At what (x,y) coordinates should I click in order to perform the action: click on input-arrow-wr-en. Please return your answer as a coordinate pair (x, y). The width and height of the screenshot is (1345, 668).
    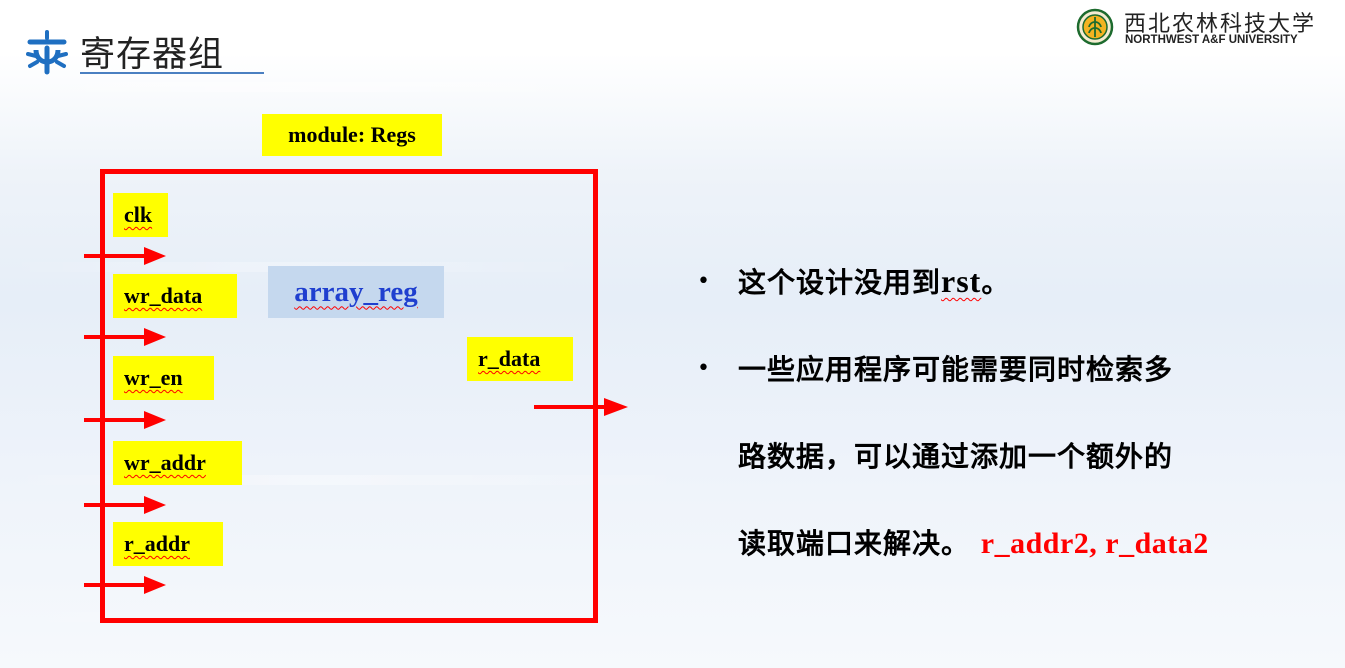
    Looking at the image, I should click on (125, 420).